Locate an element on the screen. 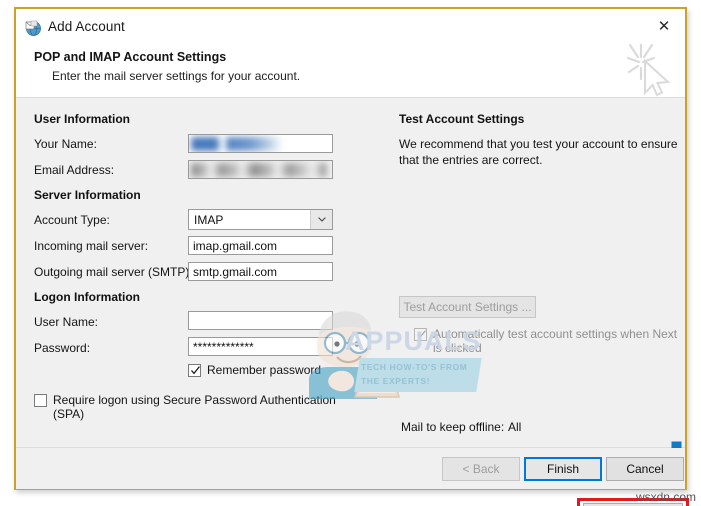 The image size is (701, 506). your-name-input is located at coordinates (260, 143).